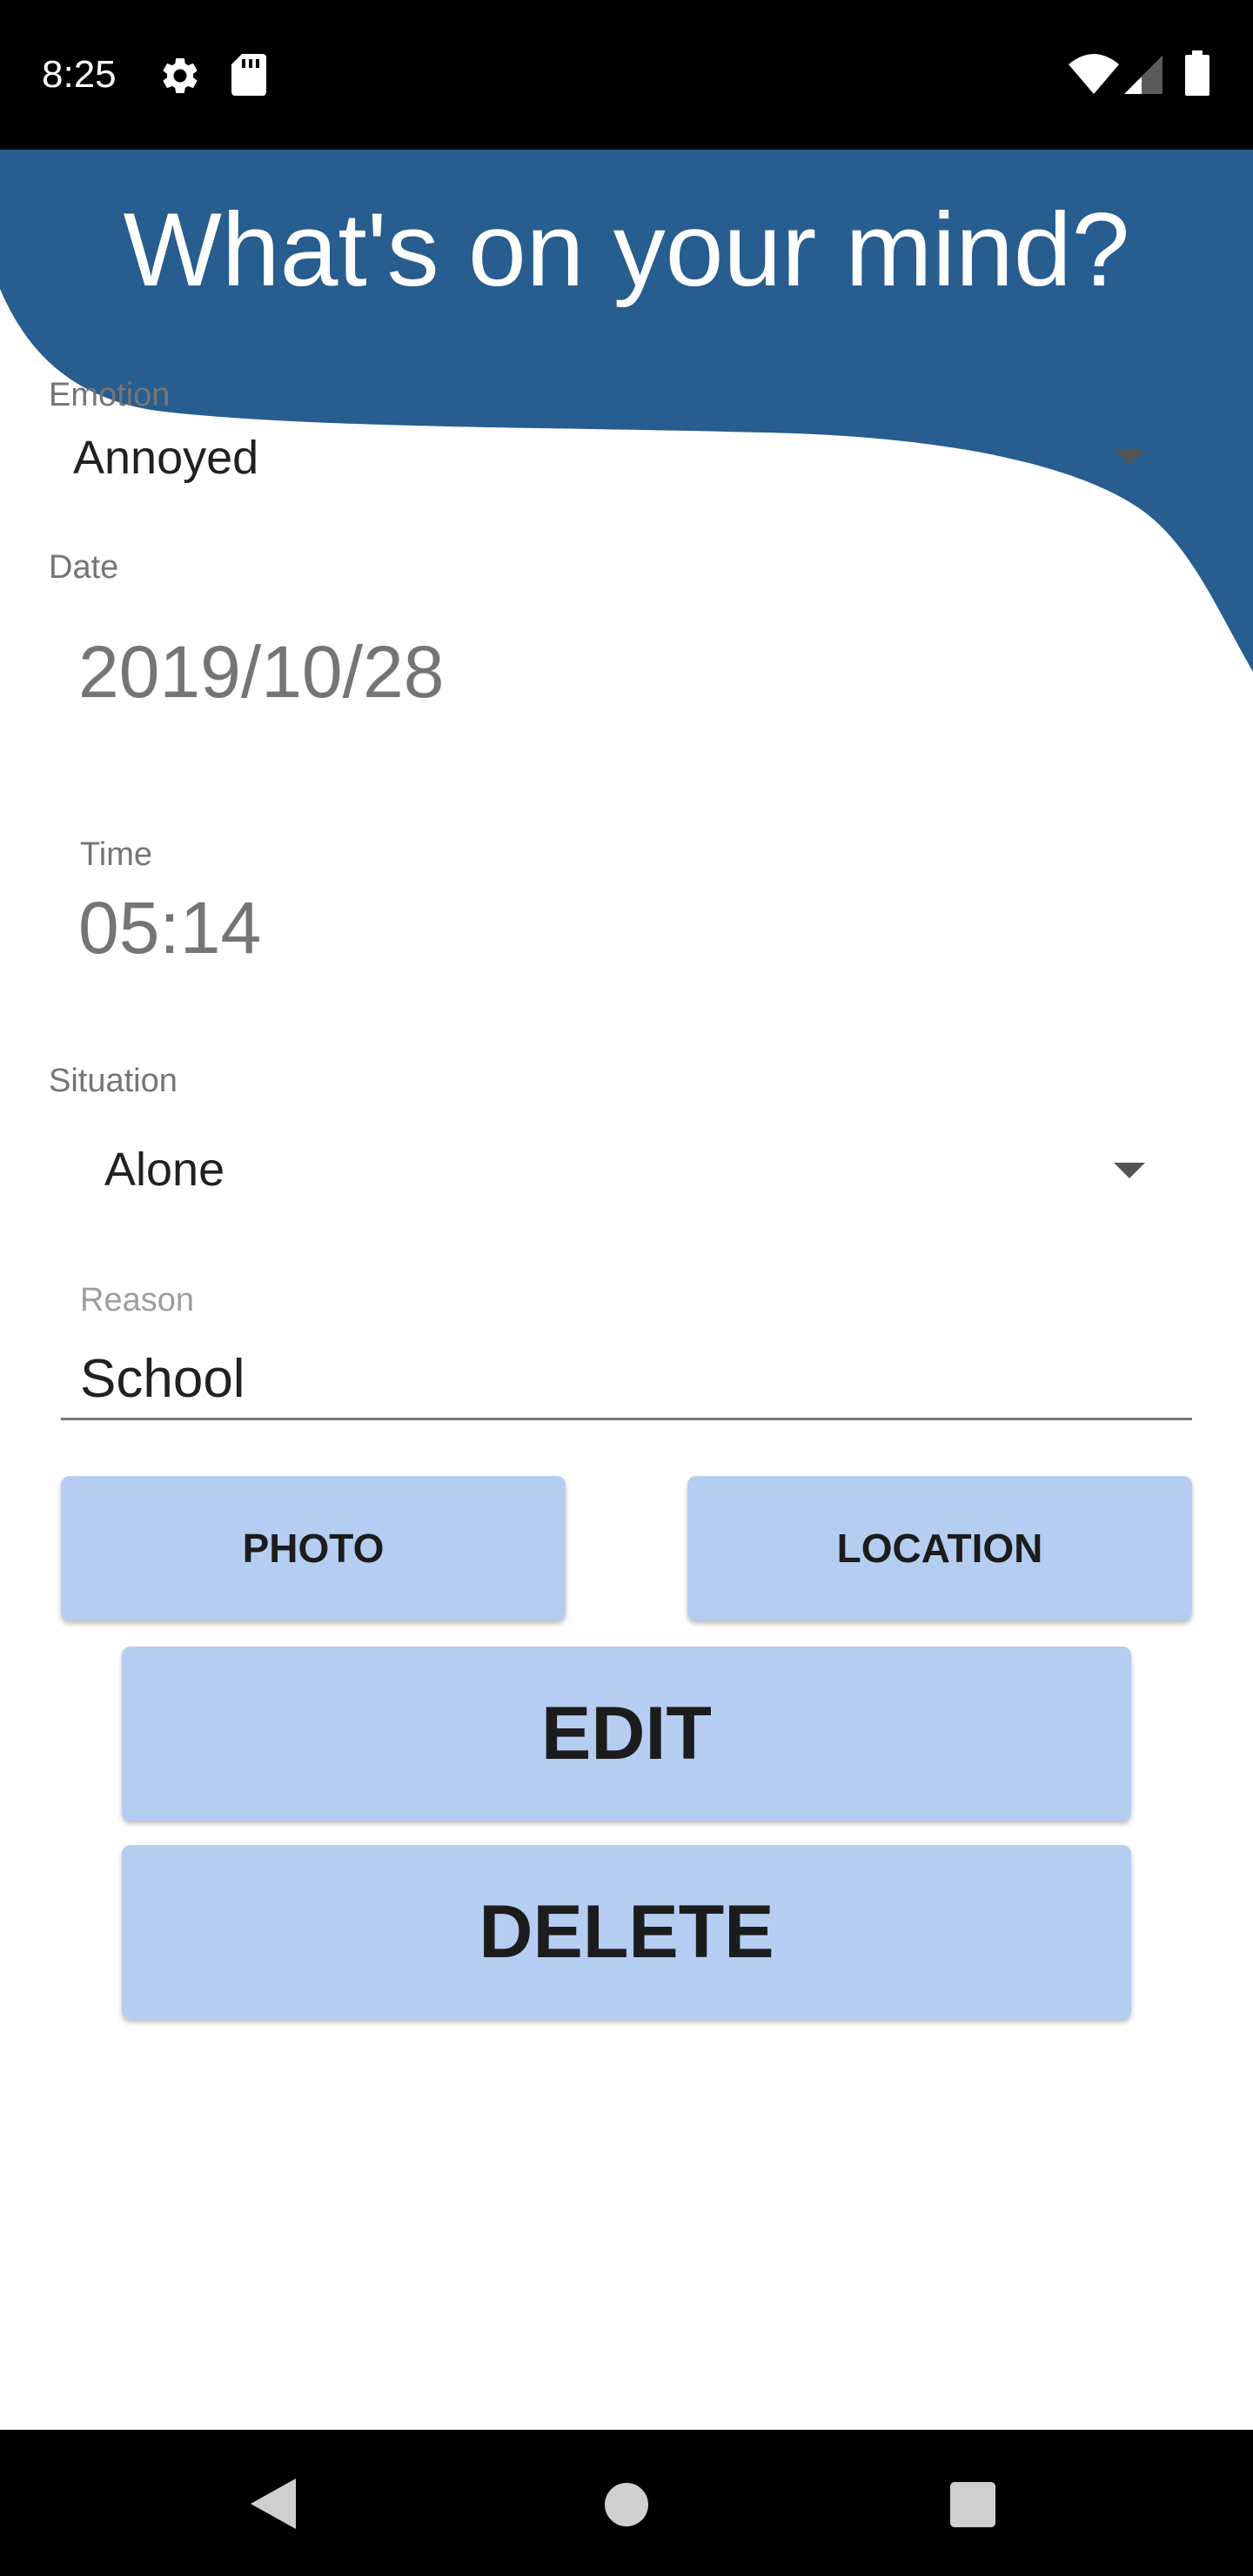  Describe the element at coordinates (1094, 76) in the screenshot. I see `wifi-icon` at that location.